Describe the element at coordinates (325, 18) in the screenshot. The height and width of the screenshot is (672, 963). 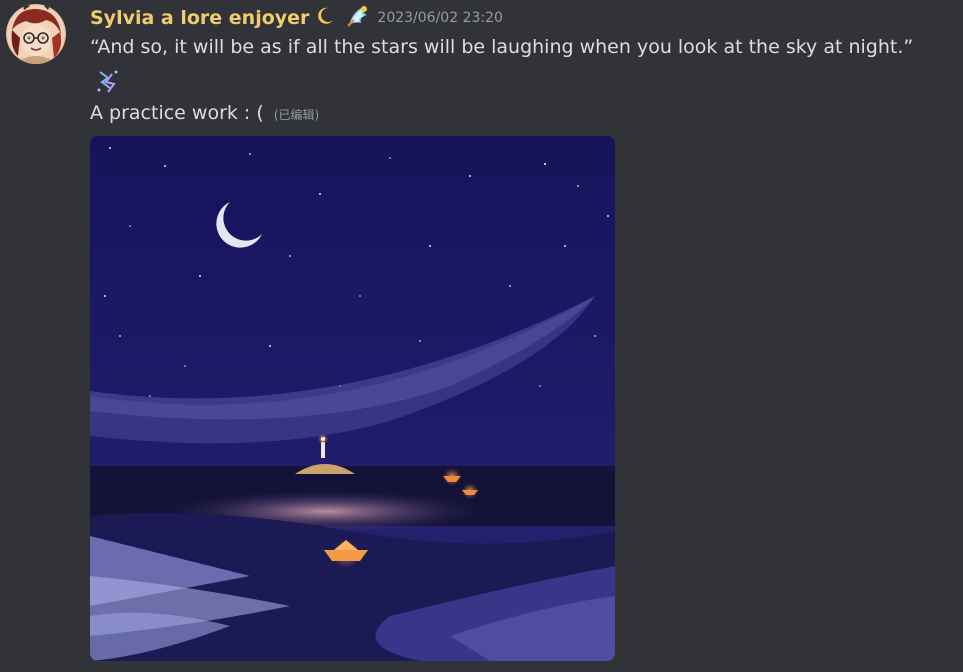
I see `crescent-moon-icon` at that location.